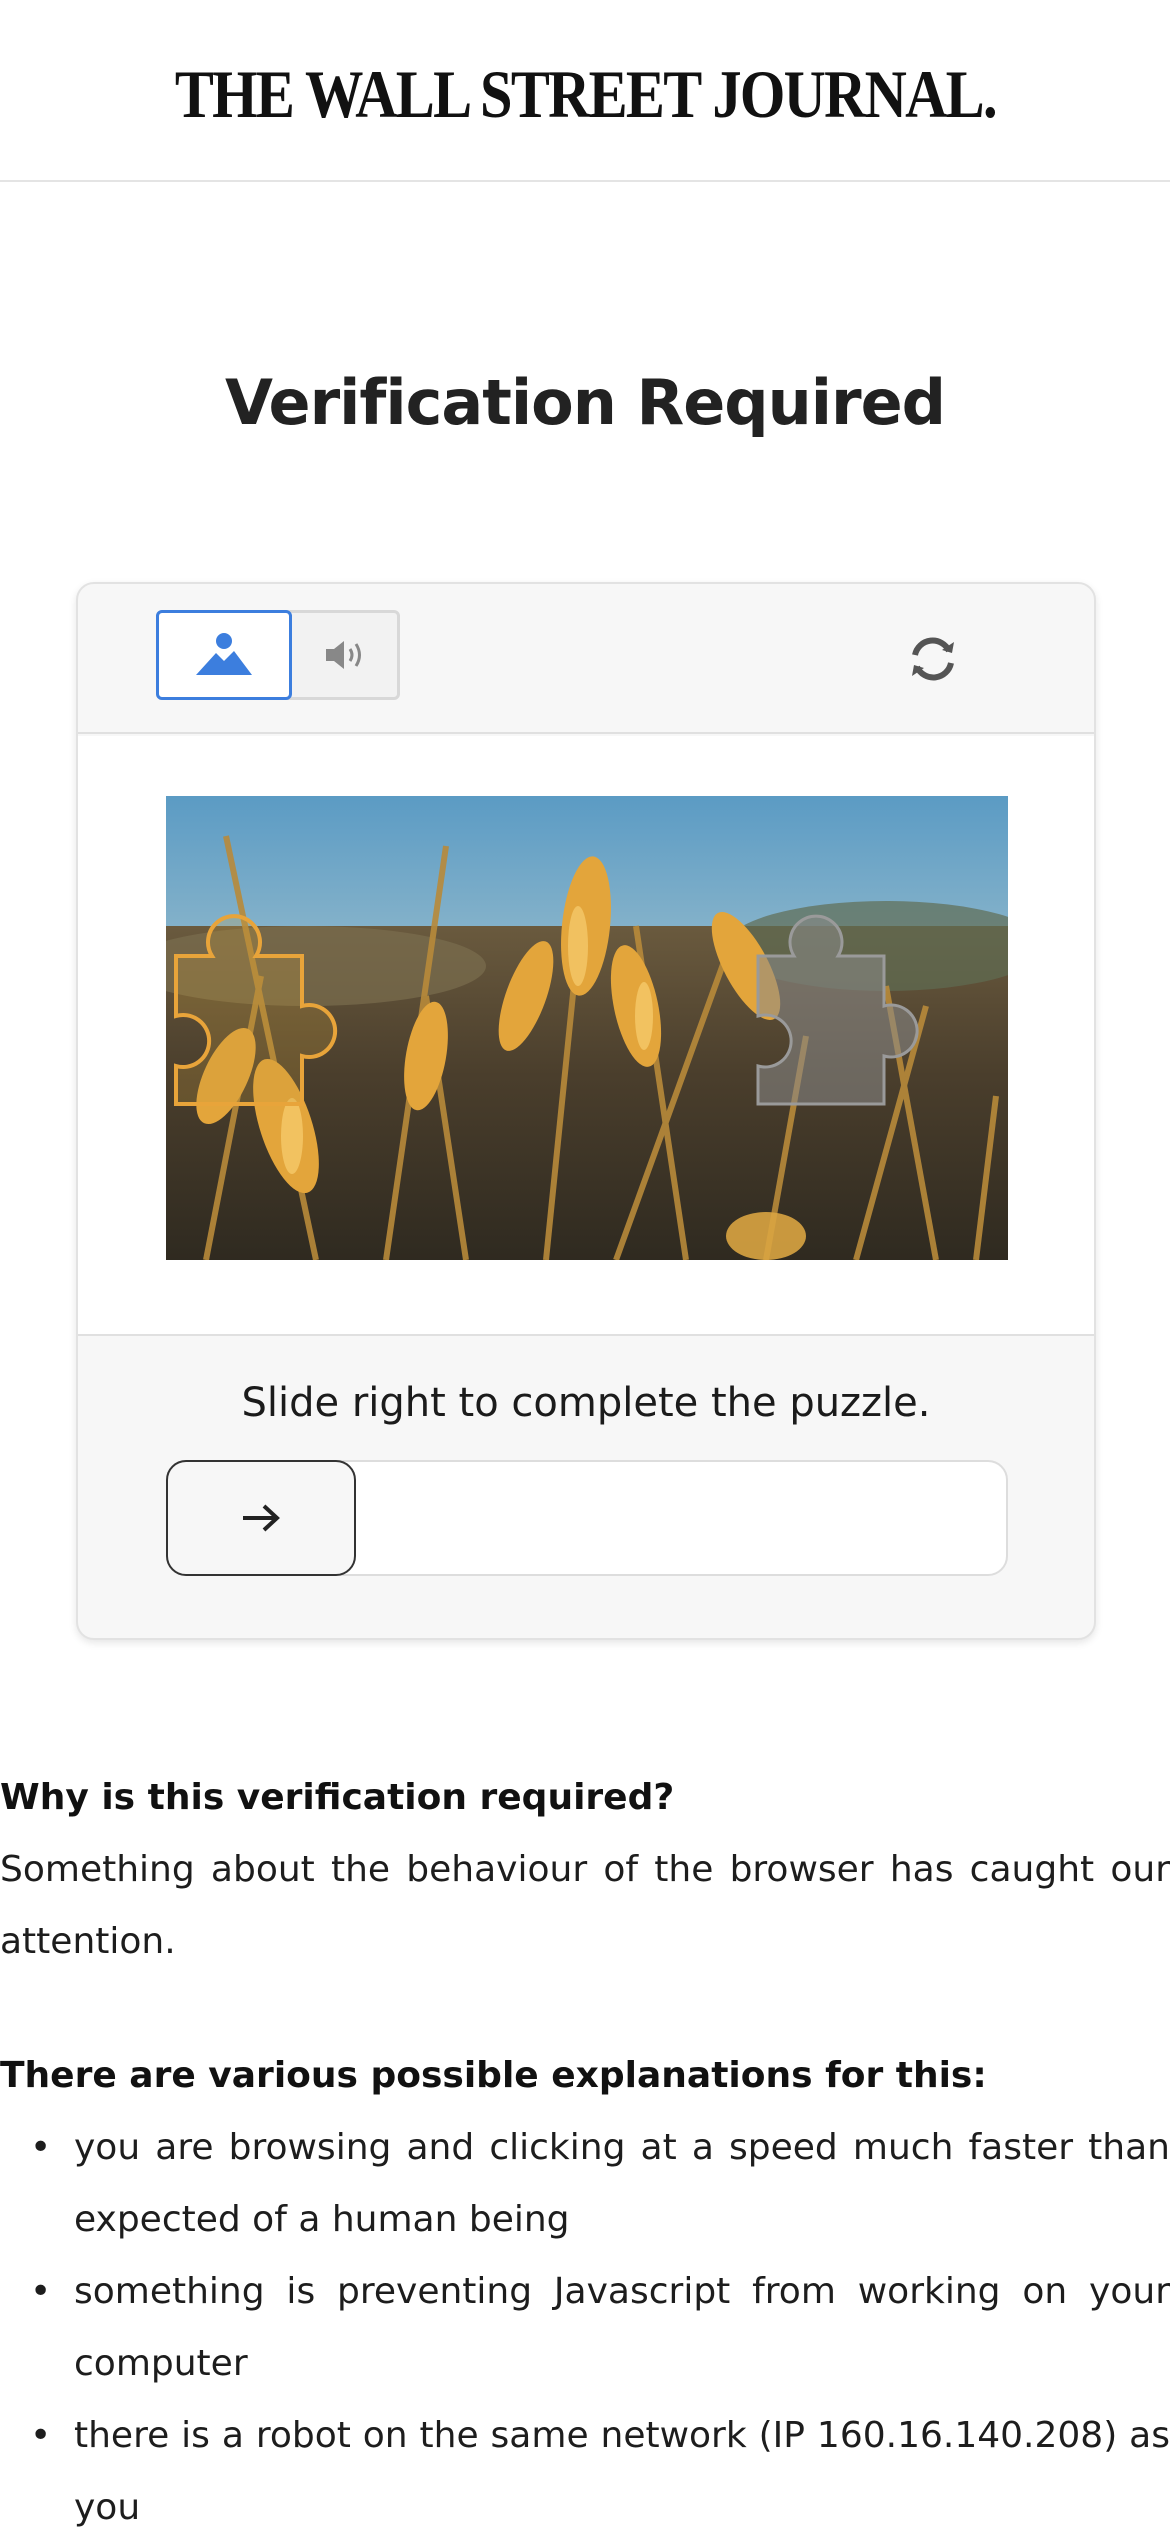  I want to click on wsj-logo: THE WALL STREET JOURNAL., so click(585, 90).